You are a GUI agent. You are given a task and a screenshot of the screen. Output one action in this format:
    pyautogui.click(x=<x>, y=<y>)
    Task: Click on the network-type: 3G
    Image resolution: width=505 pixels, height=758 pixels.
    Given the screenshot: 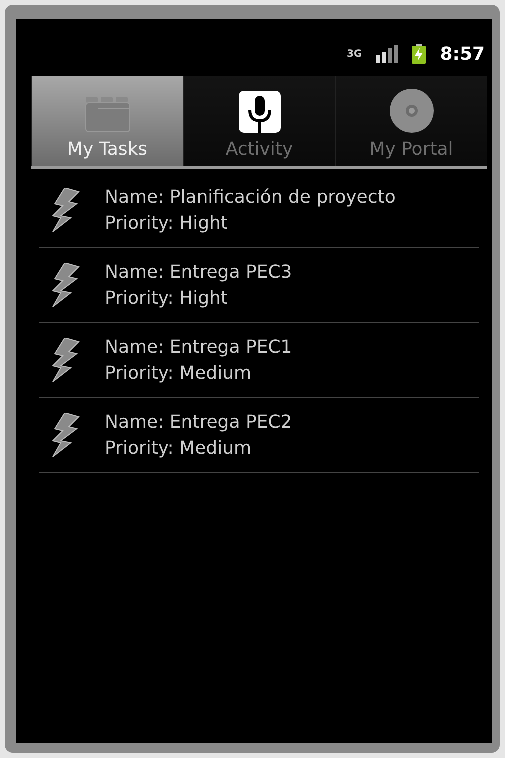 What is the action you would take?
    pyautogui.click(x=354, y=54)
    